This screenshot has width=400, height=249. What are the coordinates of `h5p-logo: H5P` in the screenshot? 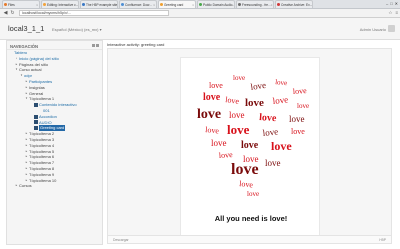 It's located at (382, 240).